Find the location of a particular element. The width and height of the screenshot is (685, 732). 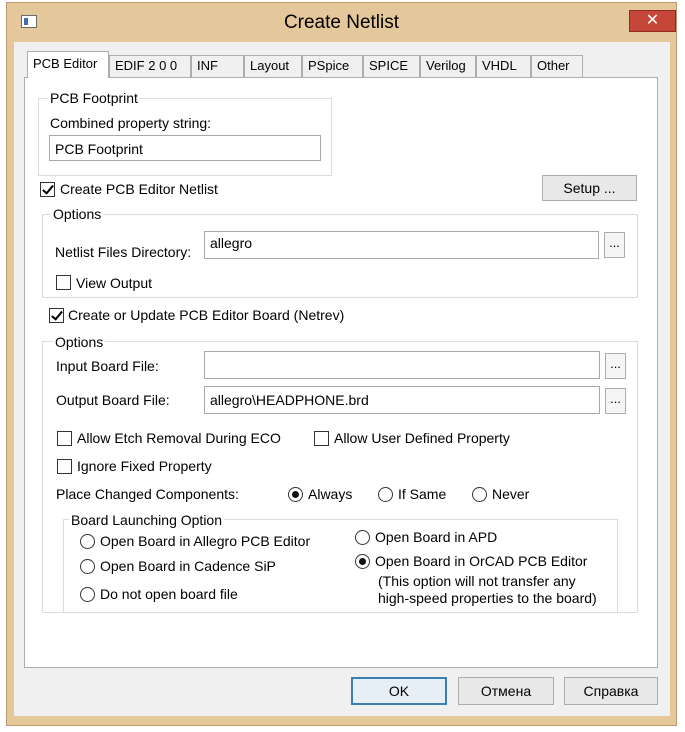

place-never-radio is located at coordinates (479, 494).